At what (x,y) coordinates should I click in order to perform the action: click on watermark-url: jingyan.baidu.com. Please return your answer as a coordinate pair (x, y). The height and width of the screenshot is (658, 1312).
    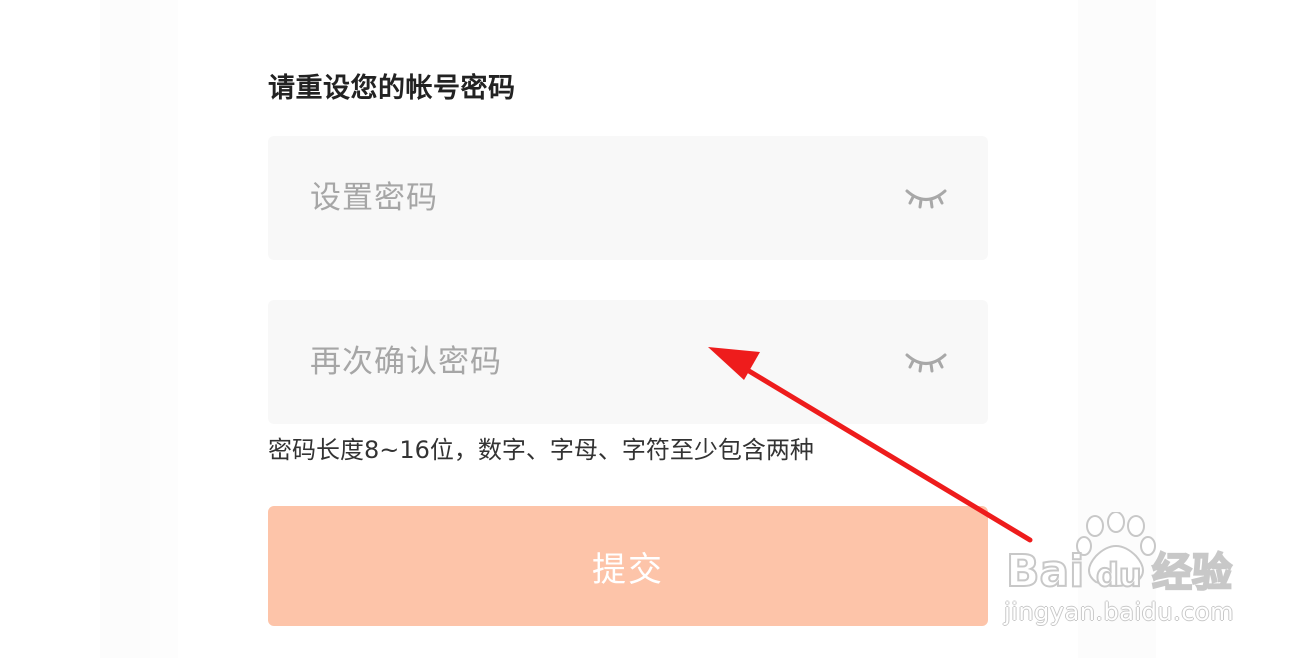
    Looking at the image, I should click on (1119, 612).